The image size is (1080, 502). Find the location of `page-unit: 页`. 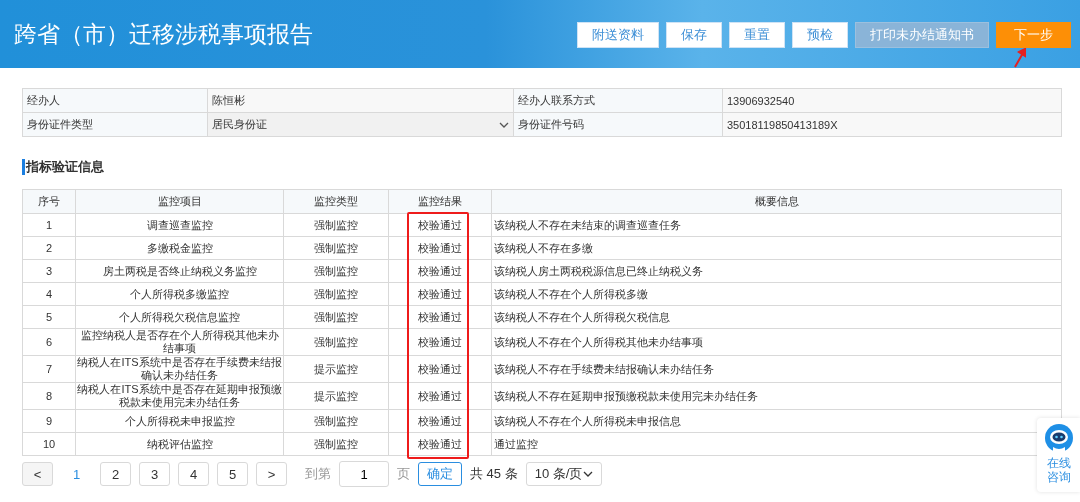

page-unit: 页 is located at coordinates (403, 474).